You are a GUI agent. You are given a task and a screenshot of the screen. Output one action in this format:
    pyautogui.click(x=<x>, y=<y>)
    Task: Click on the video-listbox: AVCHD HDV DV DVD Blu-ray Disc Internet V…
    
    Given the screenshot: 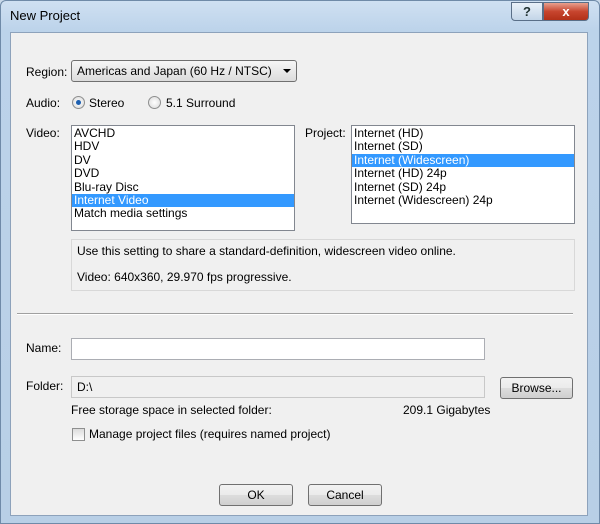 What is the action you would take?
    pyautogui.click(x=183, y=178)
    